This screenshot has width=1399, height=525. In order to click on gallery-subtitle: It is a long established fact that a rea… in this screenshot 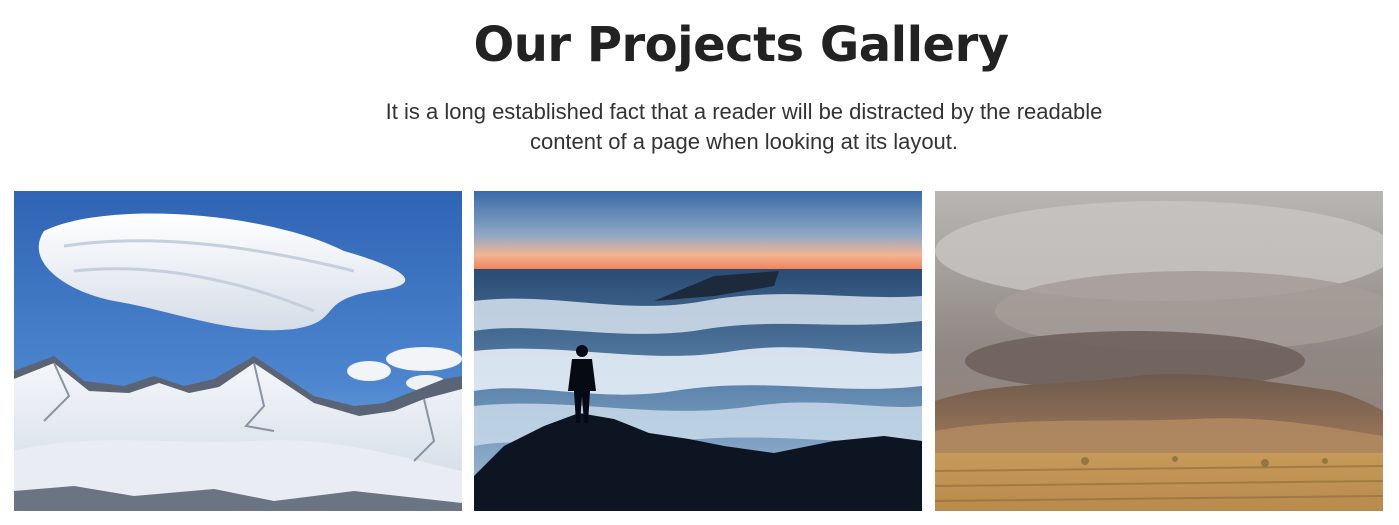, I will do `click(744, 126)`.